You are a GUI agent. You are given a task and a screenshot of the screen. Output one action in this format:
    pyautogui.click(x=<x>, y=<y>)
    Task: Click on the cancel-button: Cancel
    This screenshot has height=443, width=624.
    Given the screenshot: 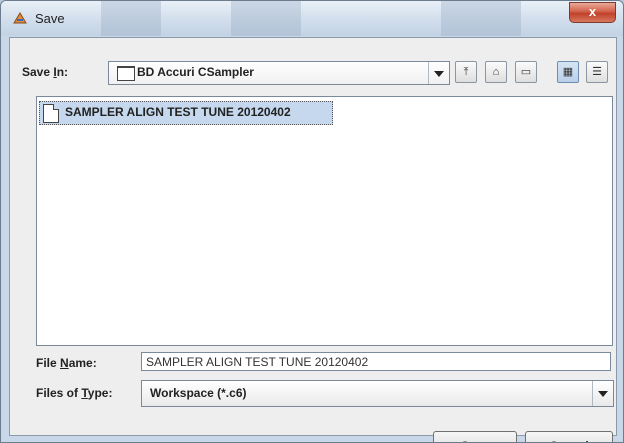 What is the action you would take?
    pyautogui.click(x=569, y=436)
    